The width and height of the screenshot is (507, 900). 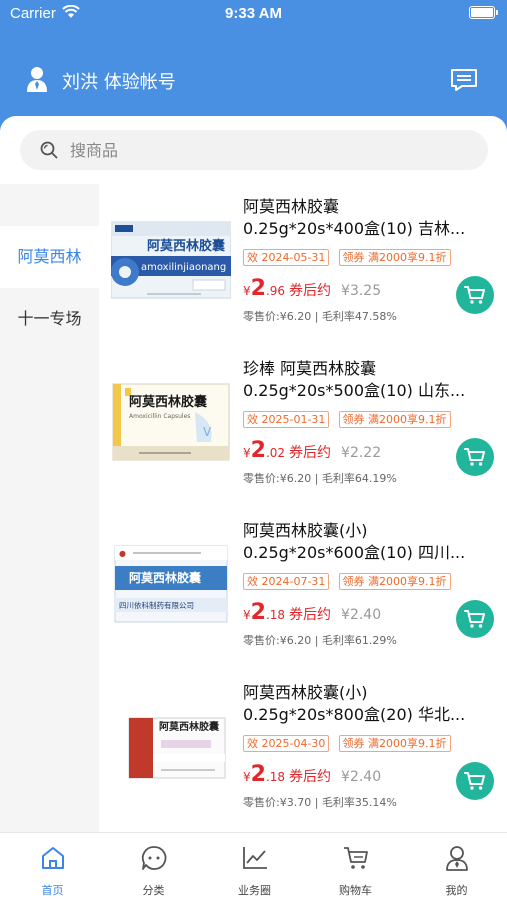 What do you see at coordinates (159, 416) in the screenshot?
I see `box-subtitle: Amoxicillin Capsules` at bounding box center [159, 416].